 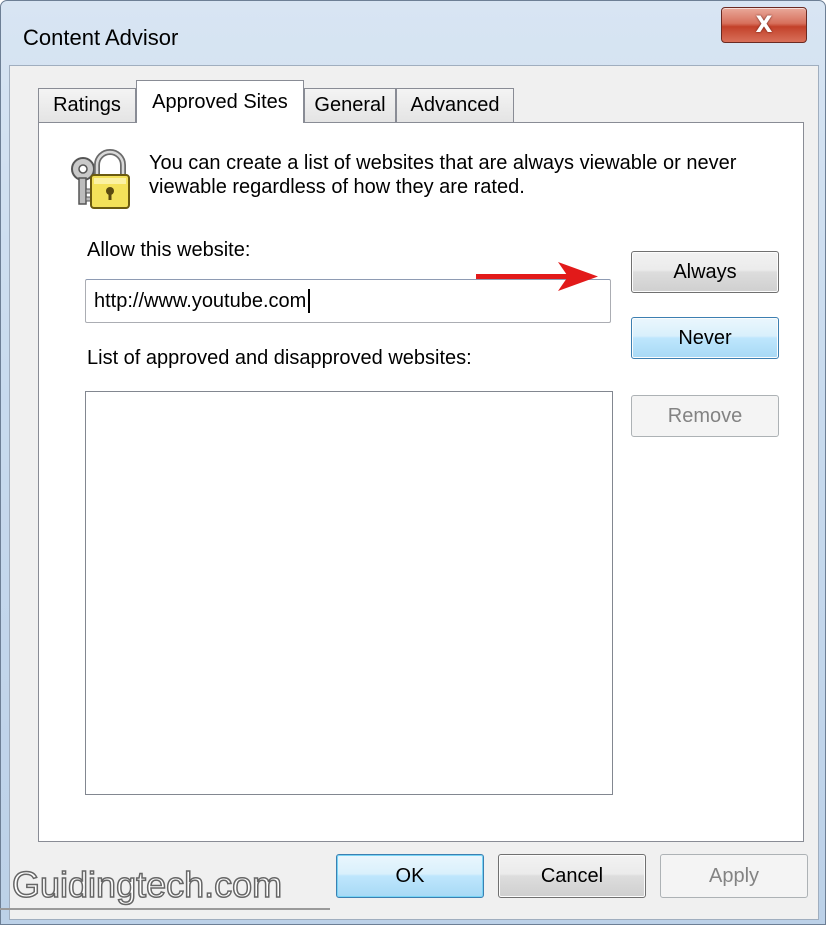 I want to click on lock-keys-icon, so click(x=100, y=179).